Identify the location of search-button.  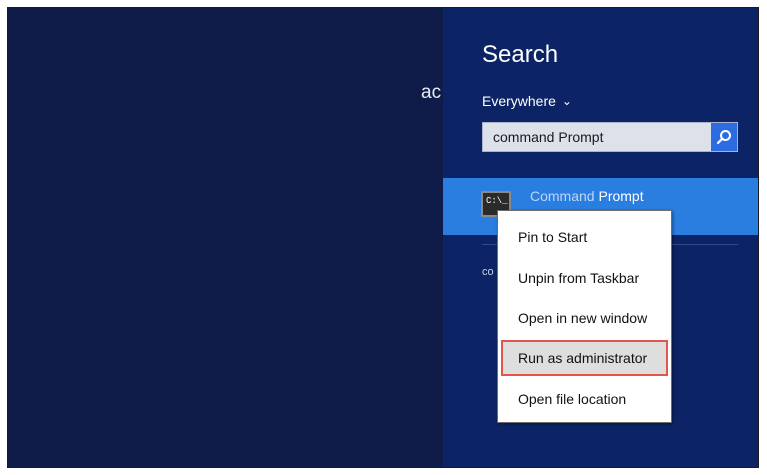
(724, 137).